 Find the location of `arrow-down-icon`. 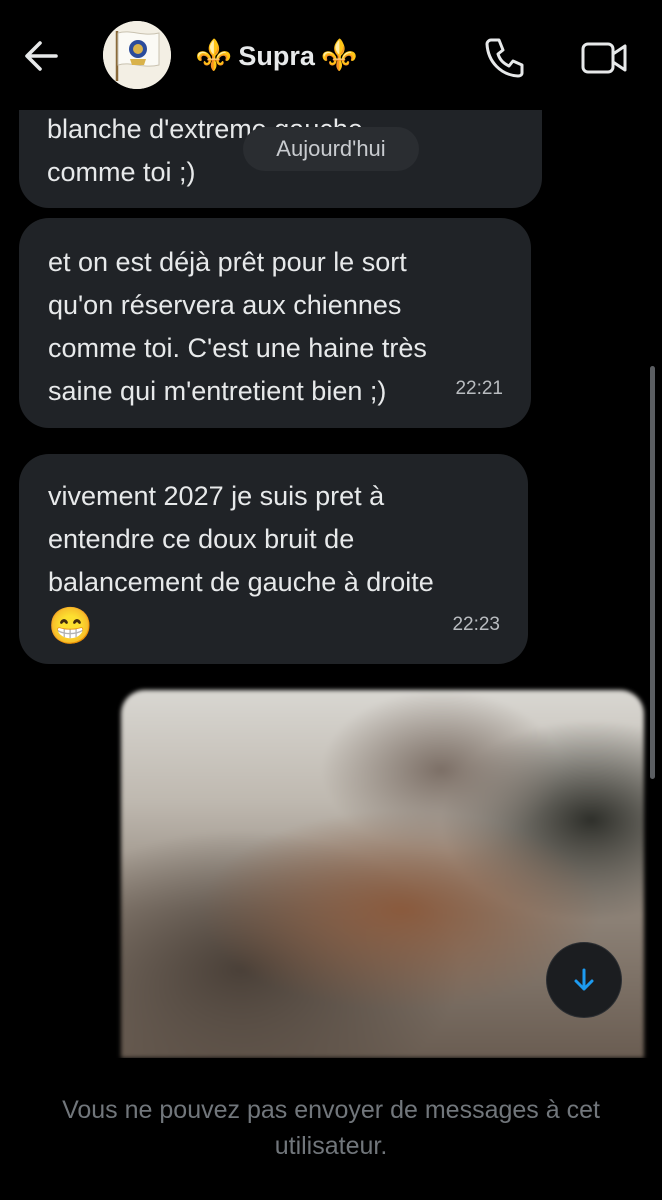

arrow-down-icon is located at coordinates (584, 979).